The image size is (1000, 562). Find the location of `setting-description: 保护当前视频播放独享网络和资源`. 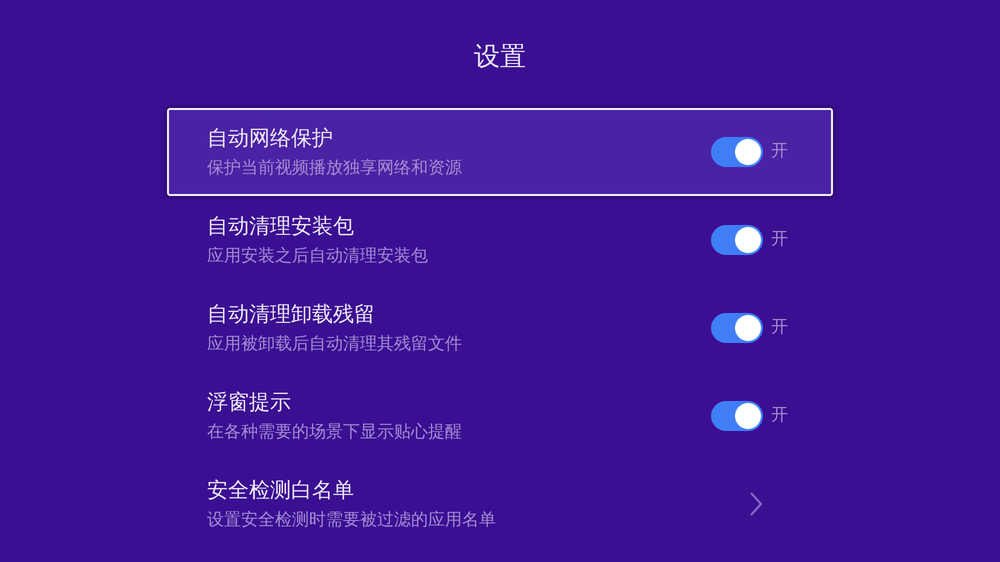

setting-description: 保护当前视频播放独享网络和资源 is located at coordinates (335, 168).